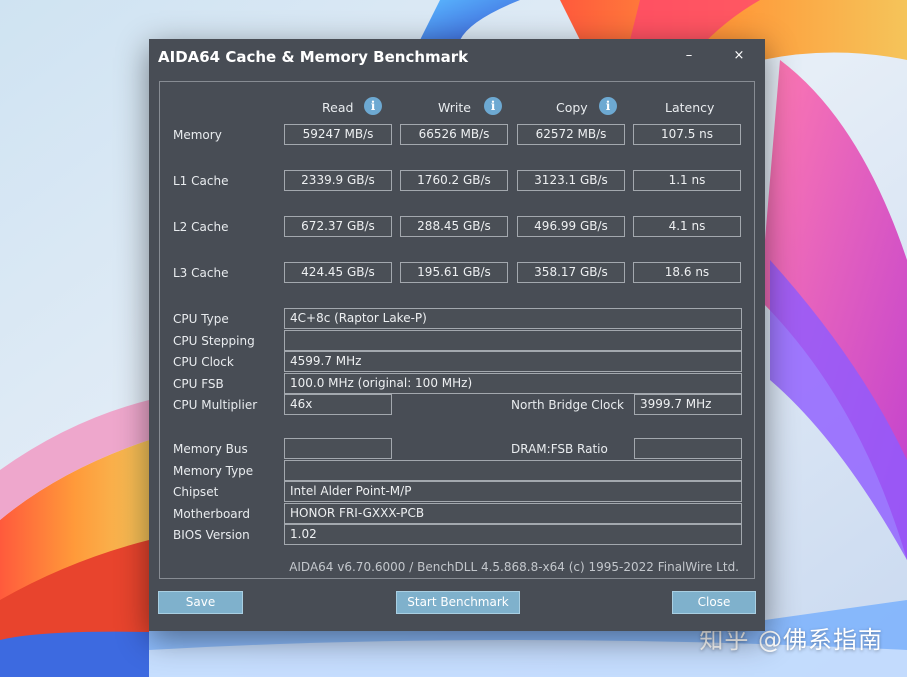 Image resolution: width=907 pixels, height=677 pixels. What do you see at coordinates (513, 361) in the screenshot?
I see `cpu-clock-value: 4599.7 MHz` at bounding box center [513, 361].